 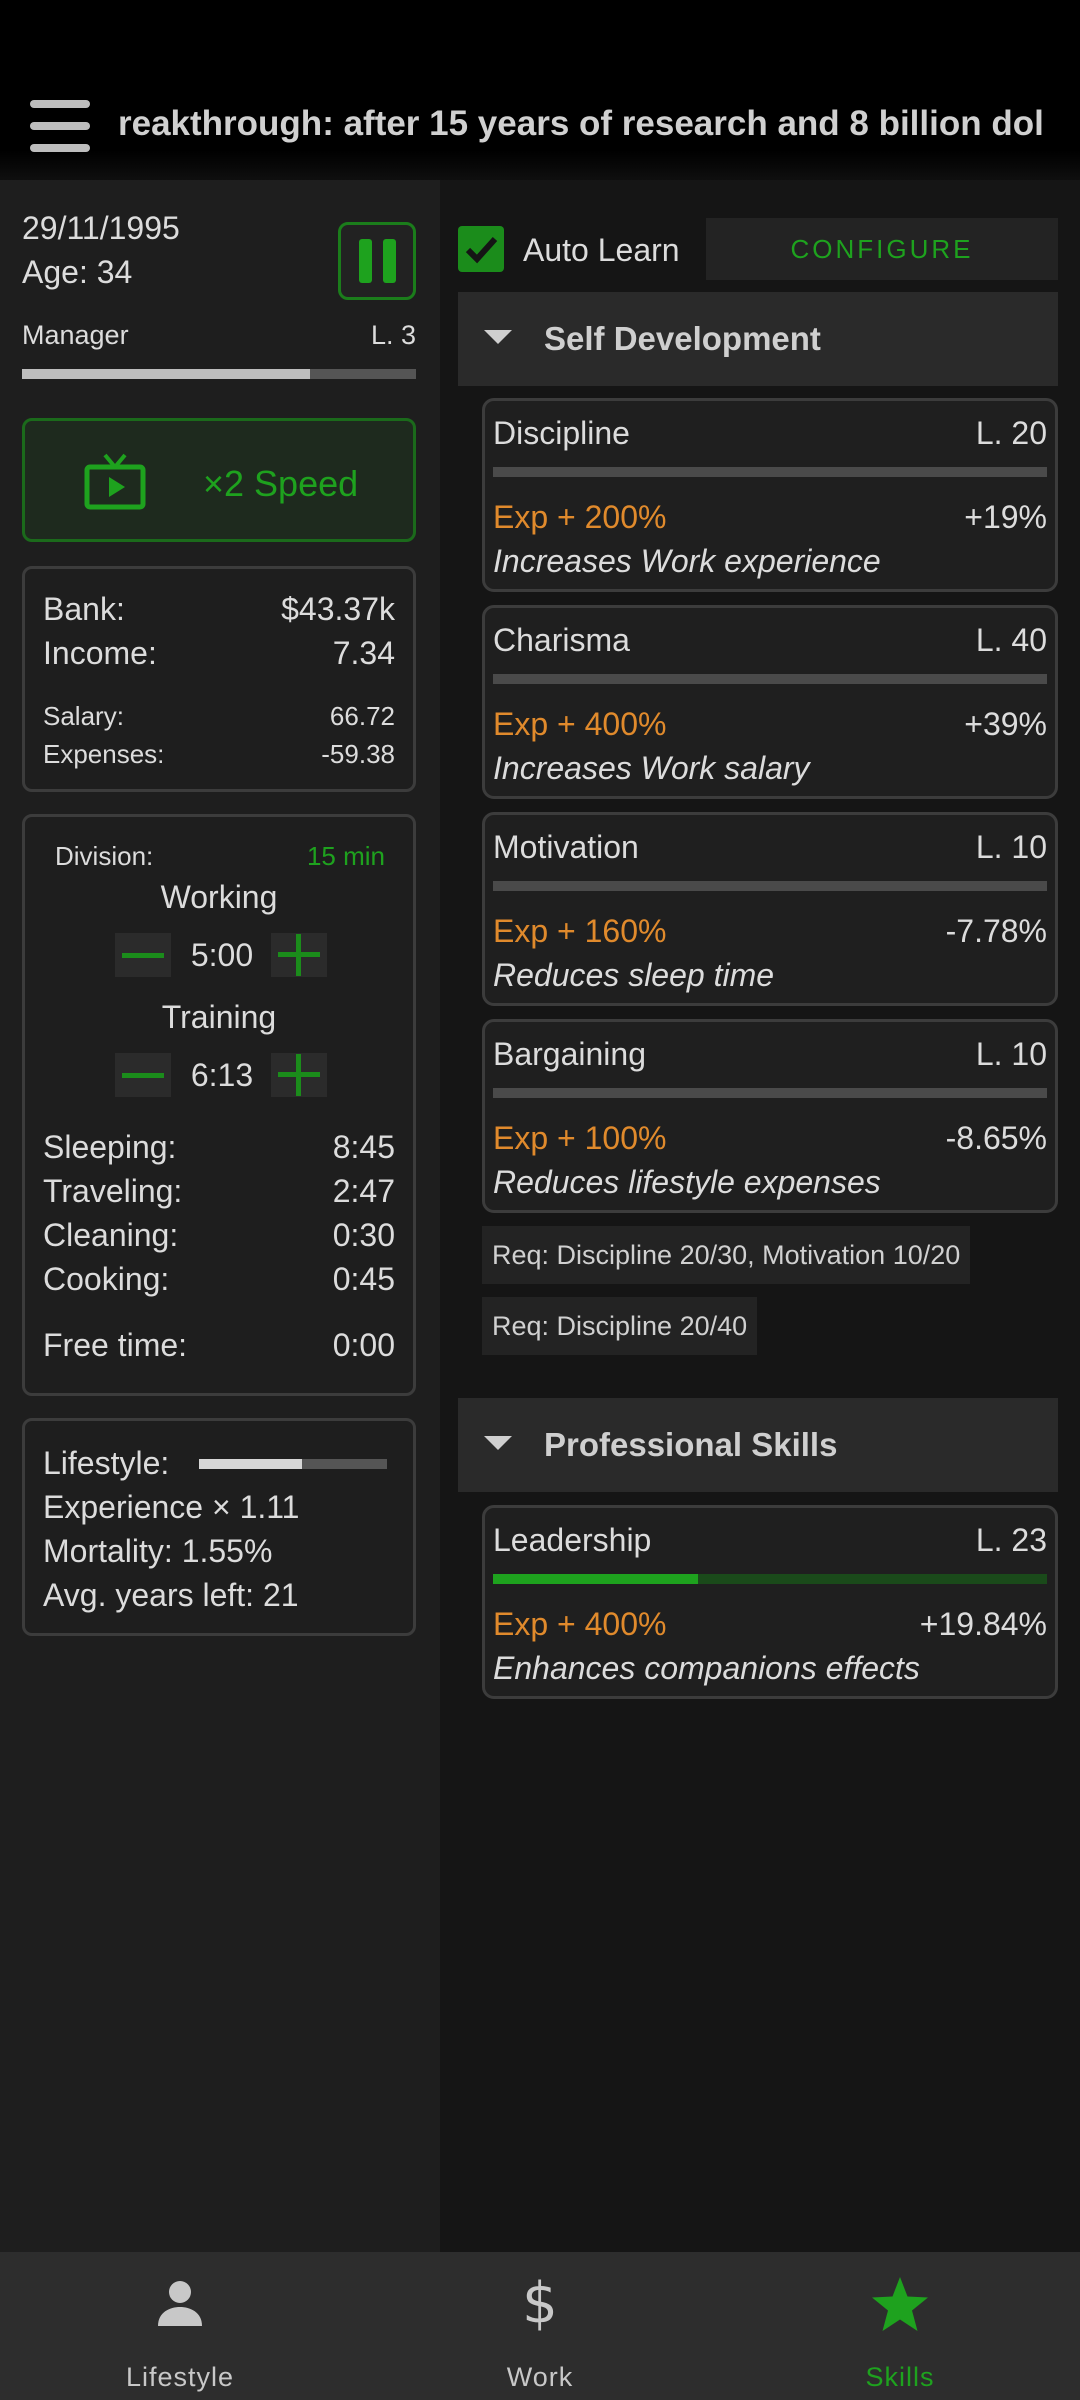 What do you see at coordinates (363, 1147) in the screenshot?
I see `sleeping-value: 8:45` at bounding box center [363, 1147].